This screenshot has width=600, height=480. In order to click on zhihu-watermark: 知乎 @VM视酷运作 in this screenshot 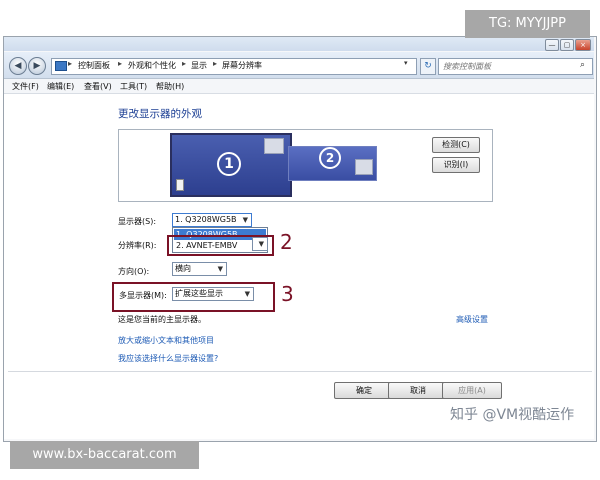, I will do `click(512, 415)`.